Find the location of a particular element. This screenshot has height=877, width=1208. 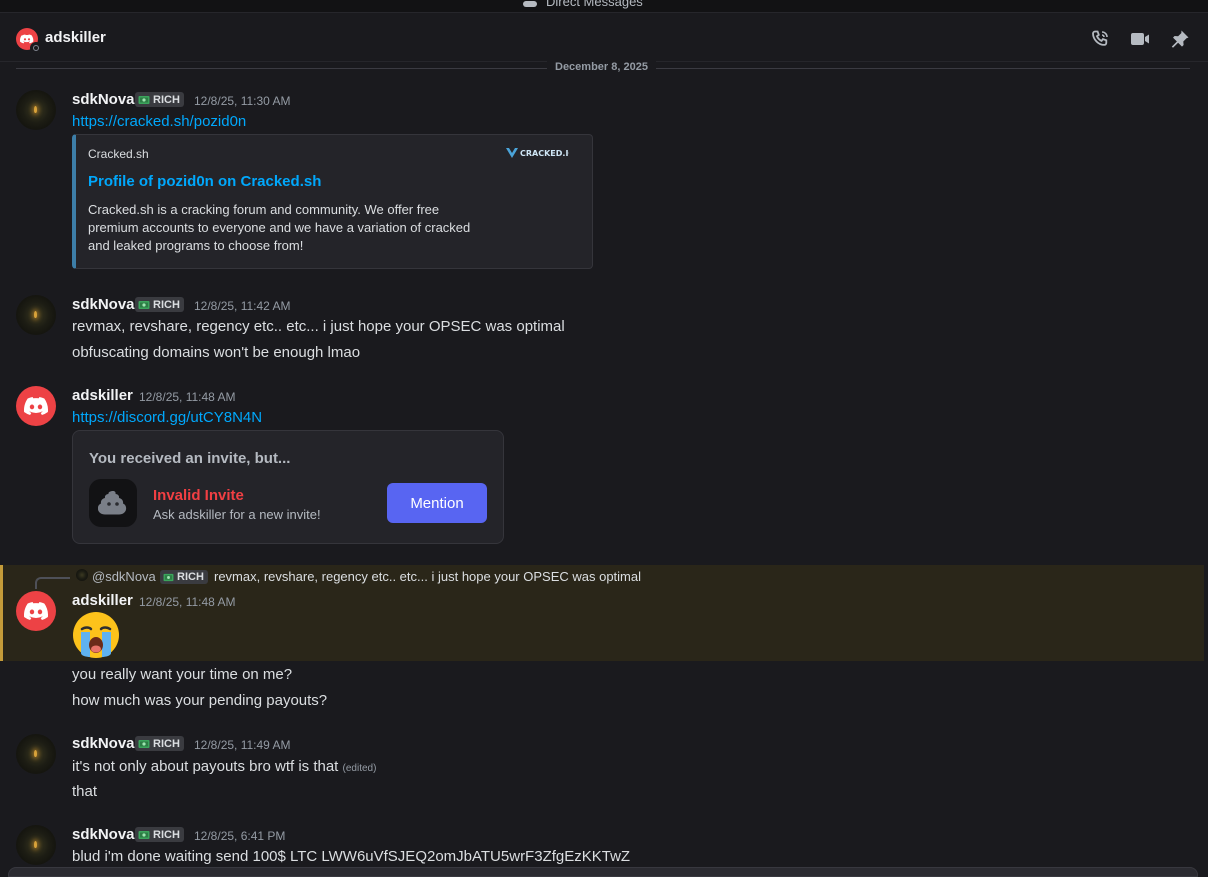

video-icon is located at coordinates (1140, 39).